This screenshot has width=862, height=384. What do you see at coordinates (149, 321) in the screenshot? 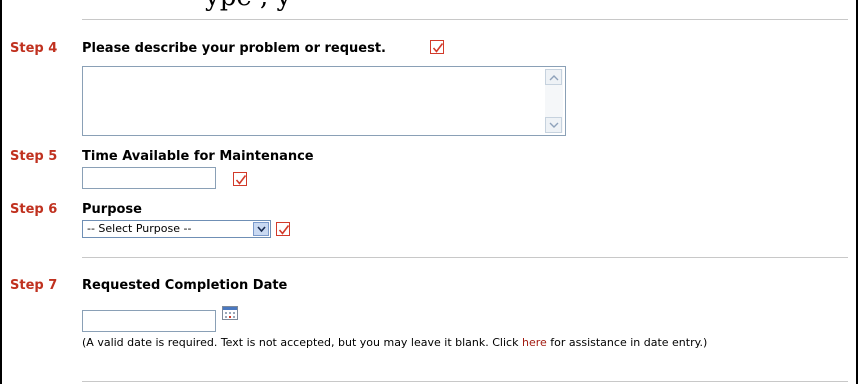
I see `completion-date-input` at bounding box center [149, 321].